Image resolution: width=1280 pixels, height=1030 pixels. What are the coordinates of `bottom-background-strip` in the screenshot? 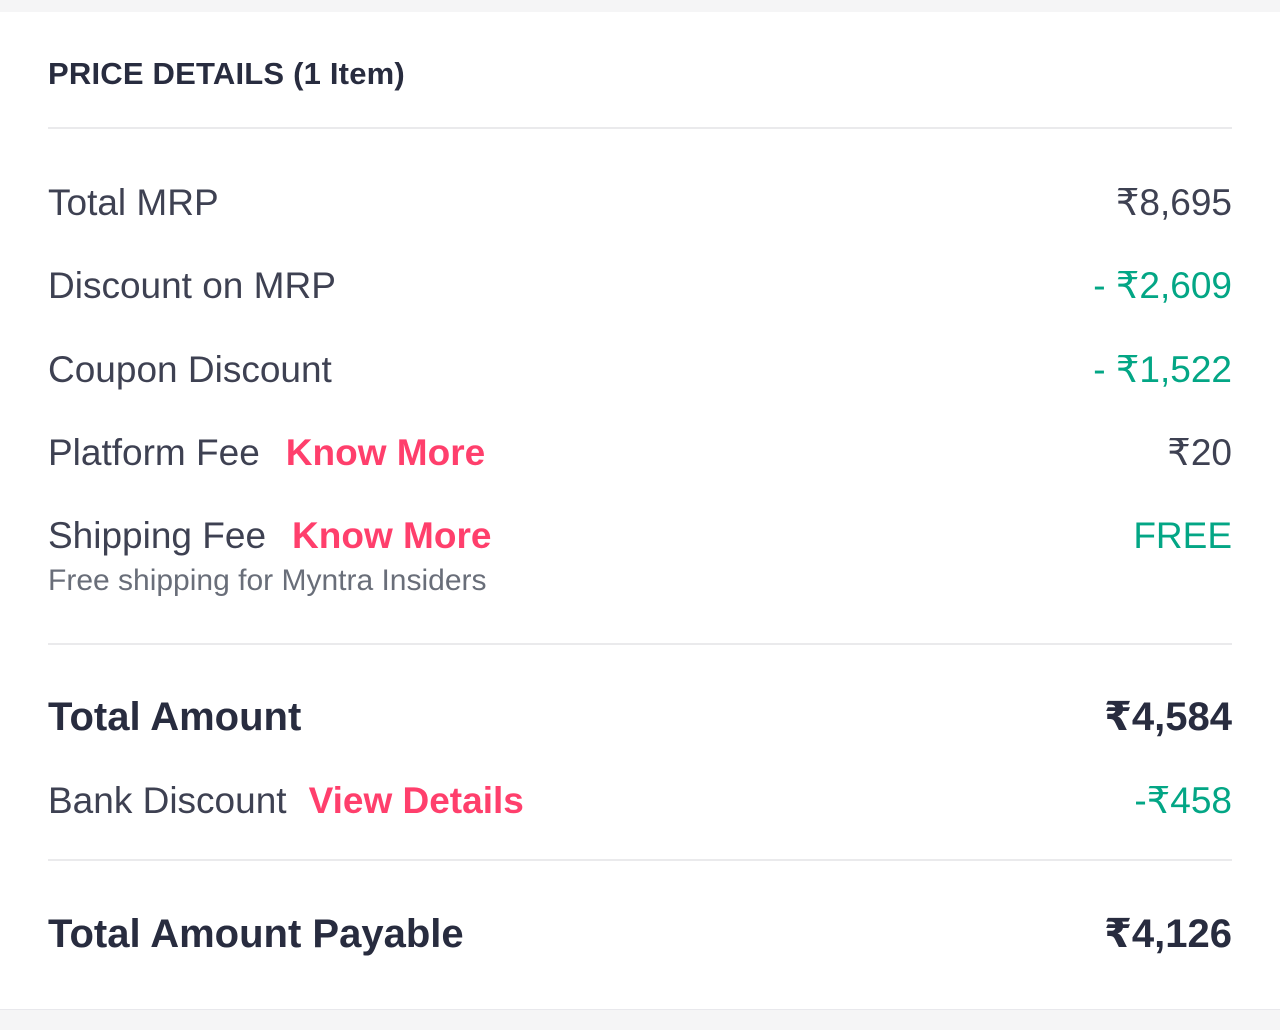 It's located at (640, 1019).